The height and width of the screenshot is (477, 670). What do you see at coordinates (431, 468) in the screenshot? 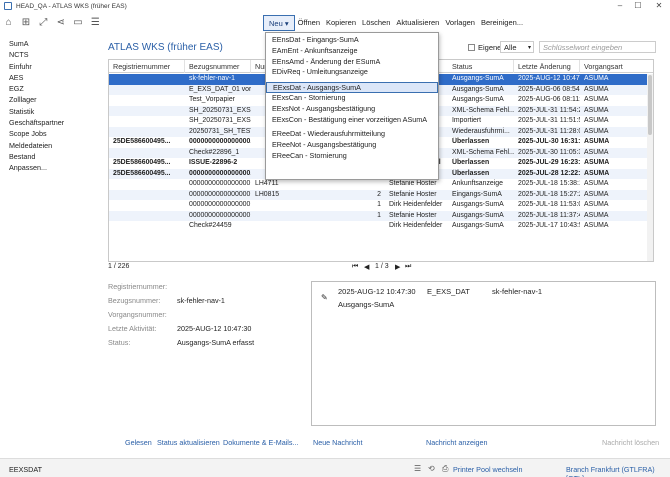
I see `sync-icon: ⟲` at bounding box center [431, 468].